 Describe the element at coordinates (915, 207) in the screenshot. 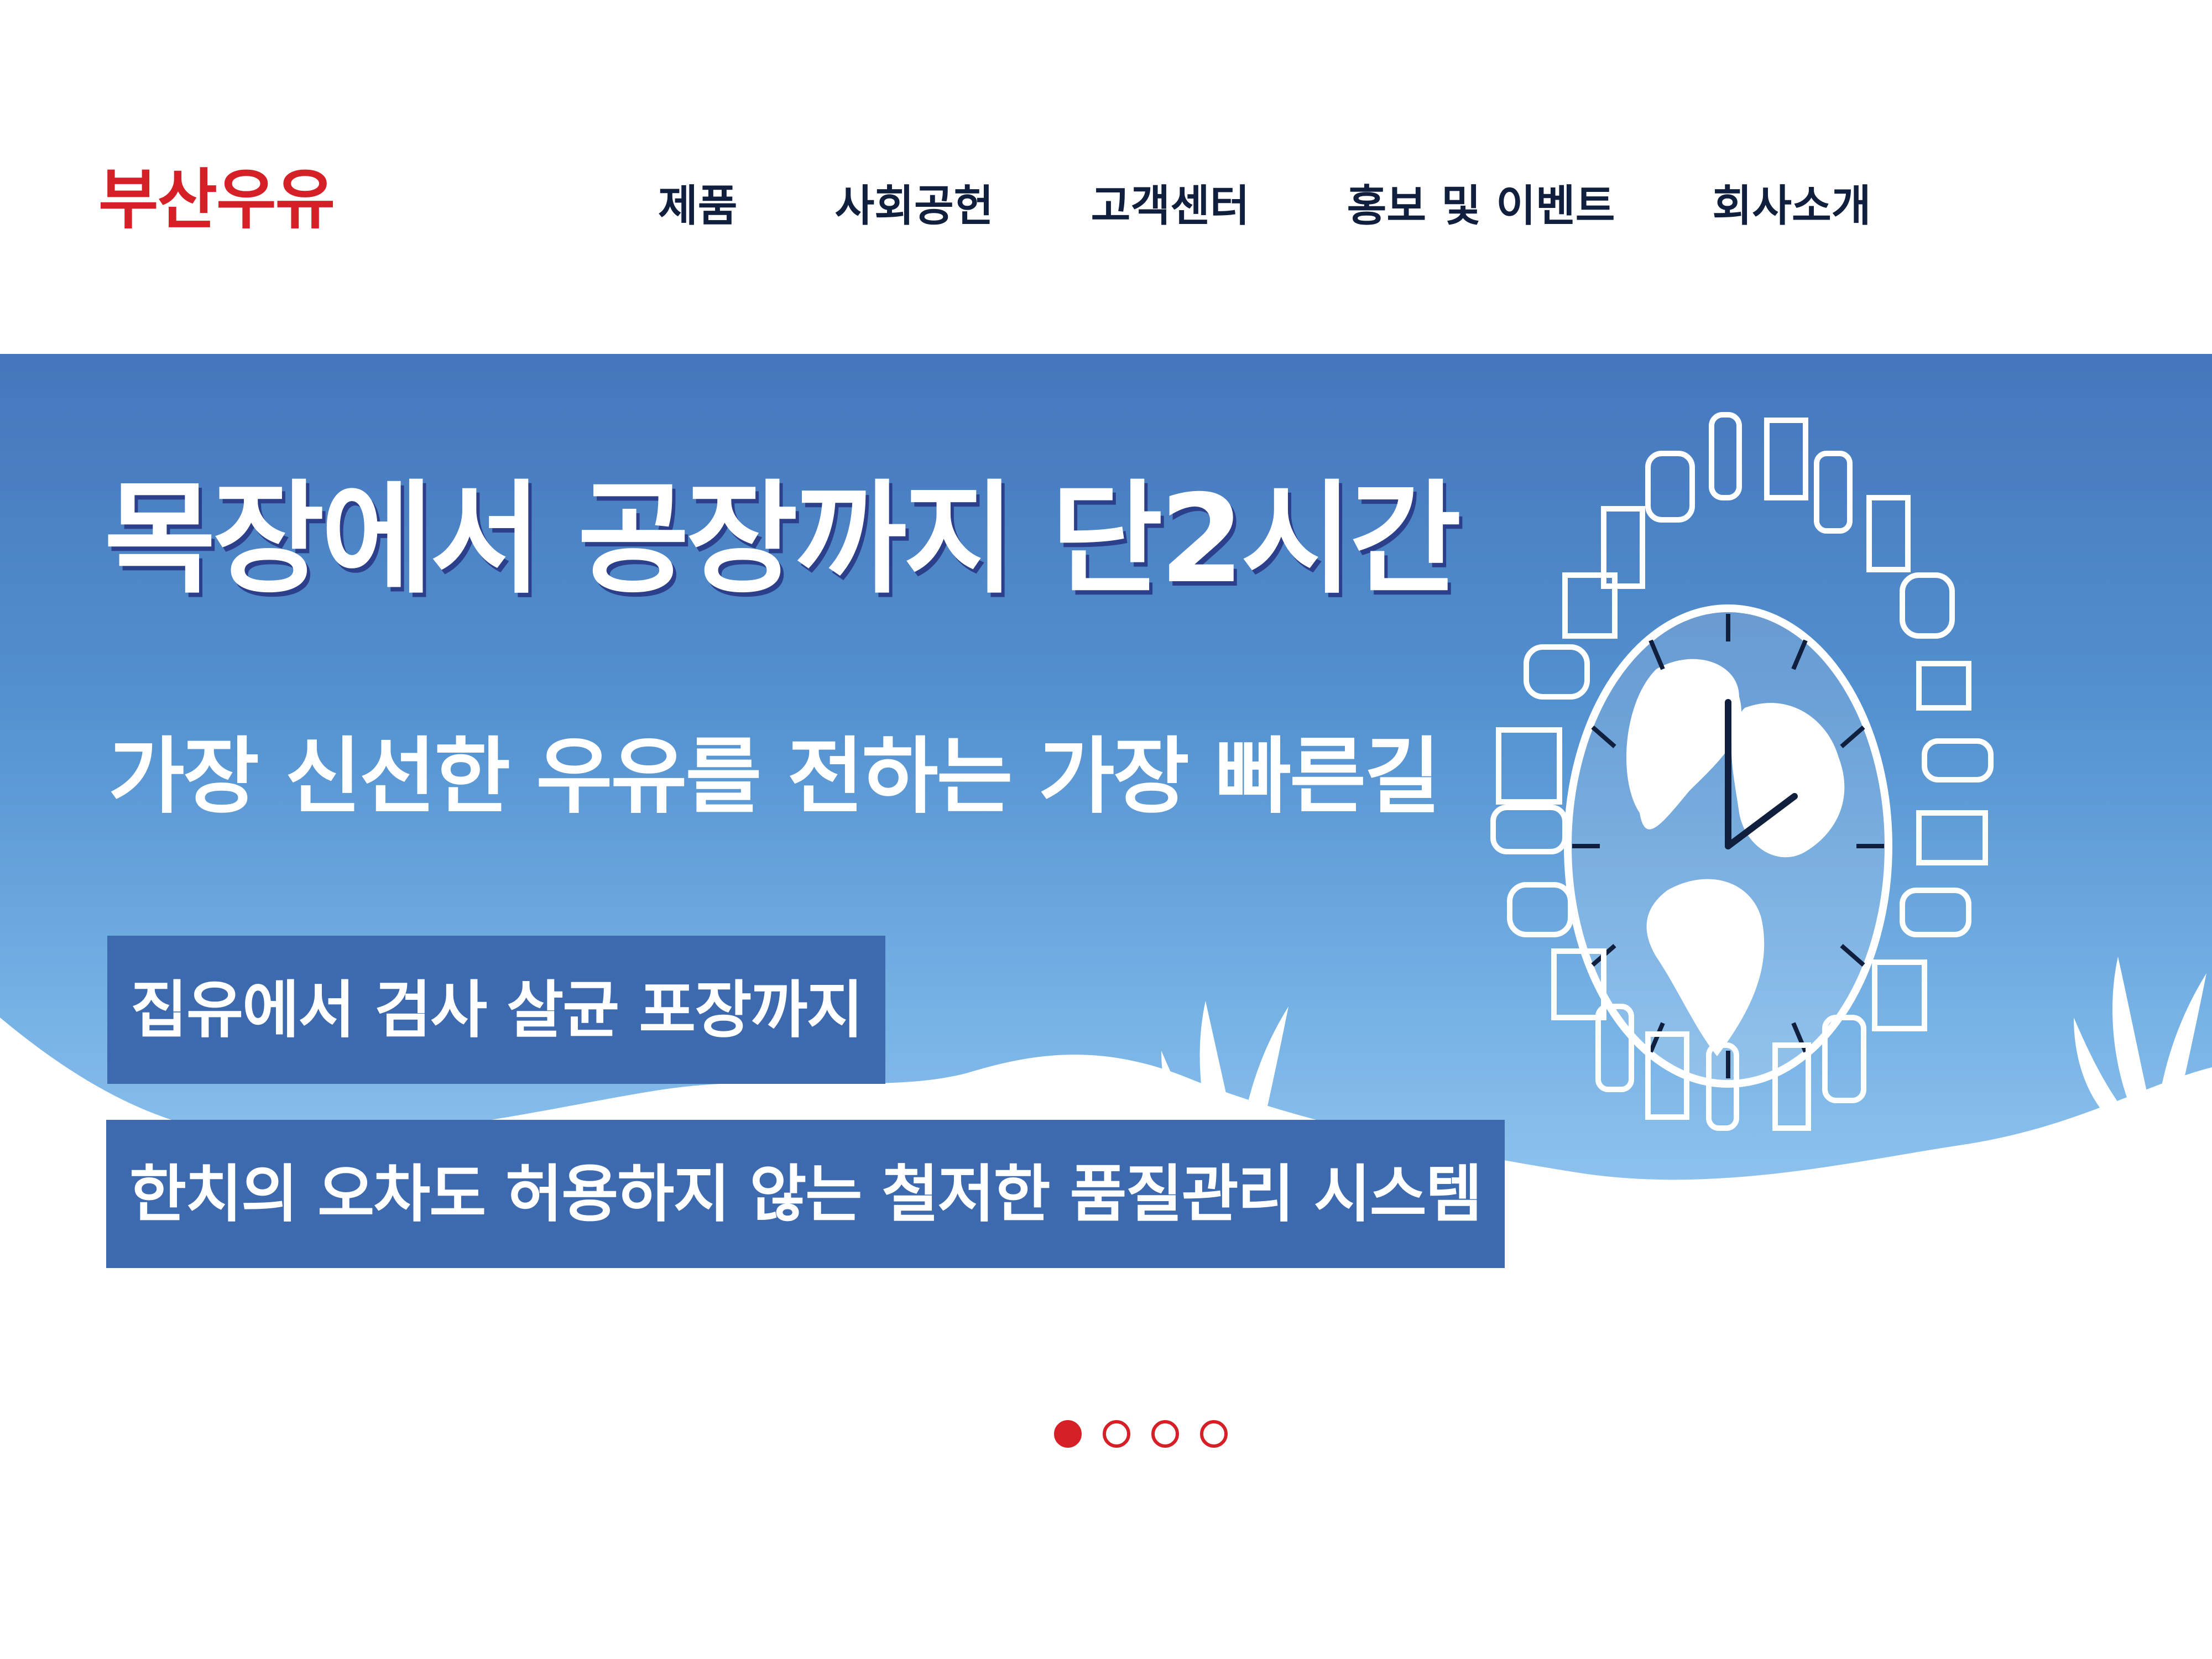

I see `nav-item-social-contribution: 사회공헌` at that location.